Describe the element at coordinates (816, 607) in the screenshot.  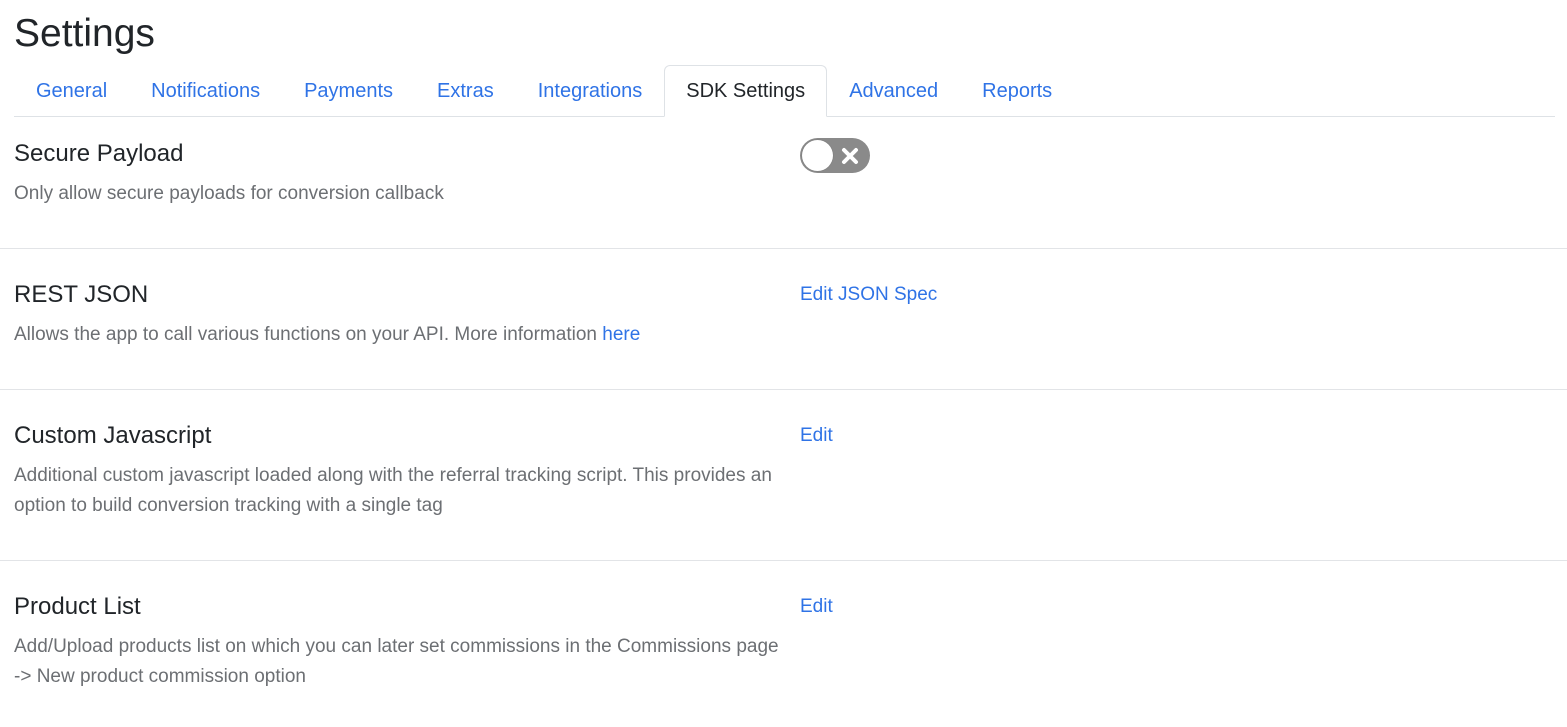
I see `edit-product-list-link: Edit` at that location.